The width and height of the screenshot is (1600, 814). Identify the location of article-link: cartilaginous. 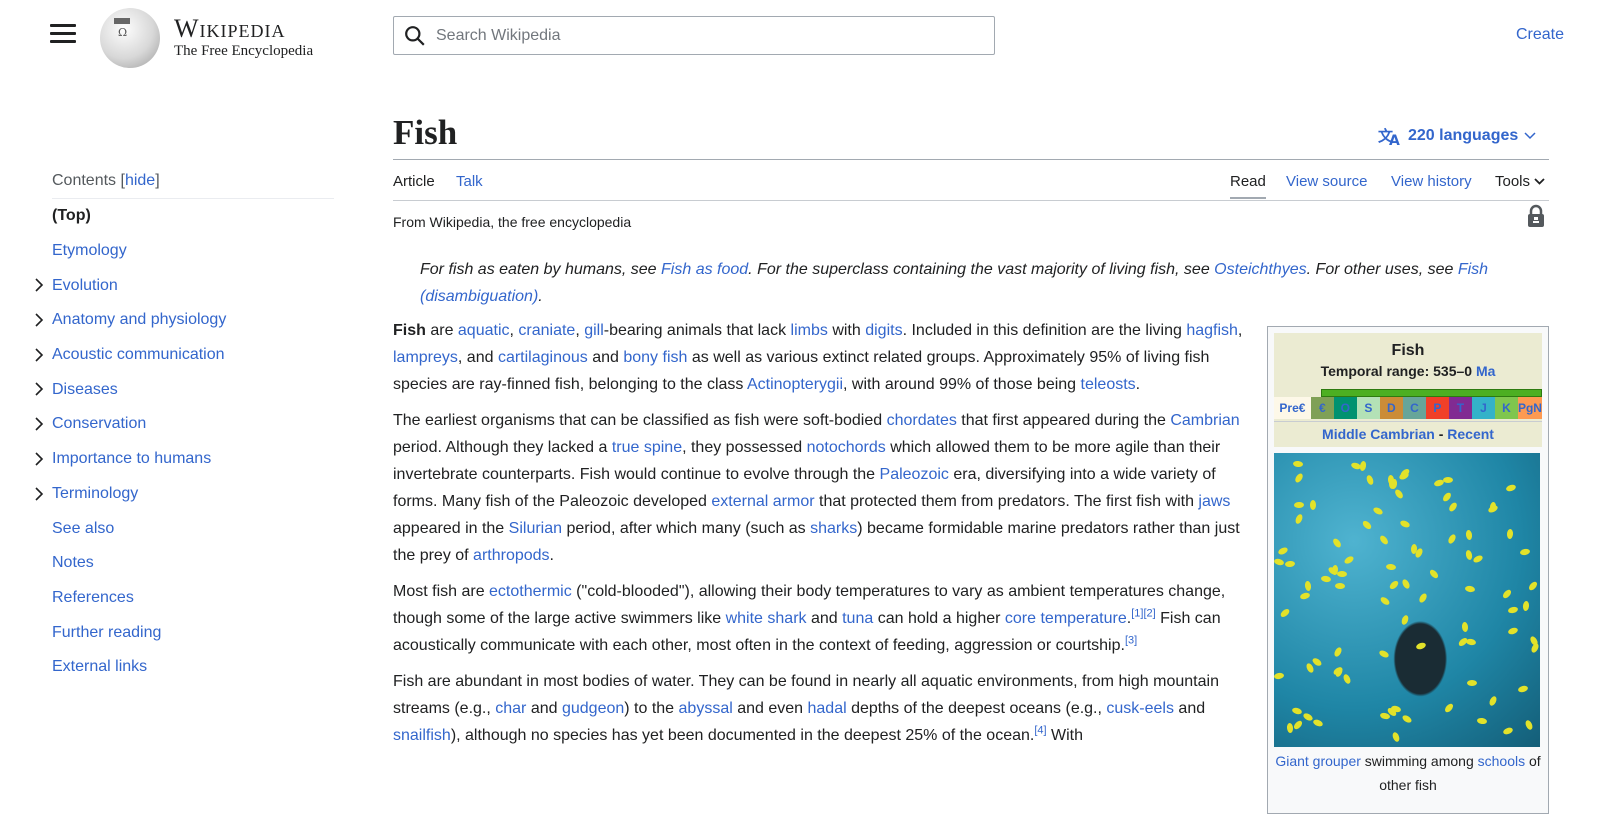
(543, 357).